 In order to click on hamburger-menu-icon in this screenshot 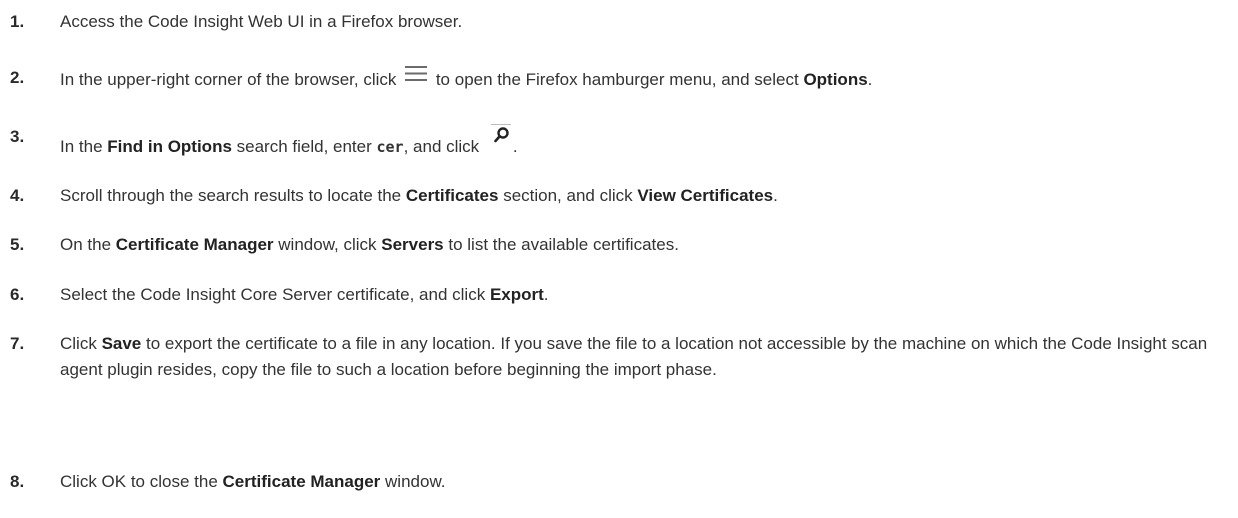, I will do `click(416, 73)`.